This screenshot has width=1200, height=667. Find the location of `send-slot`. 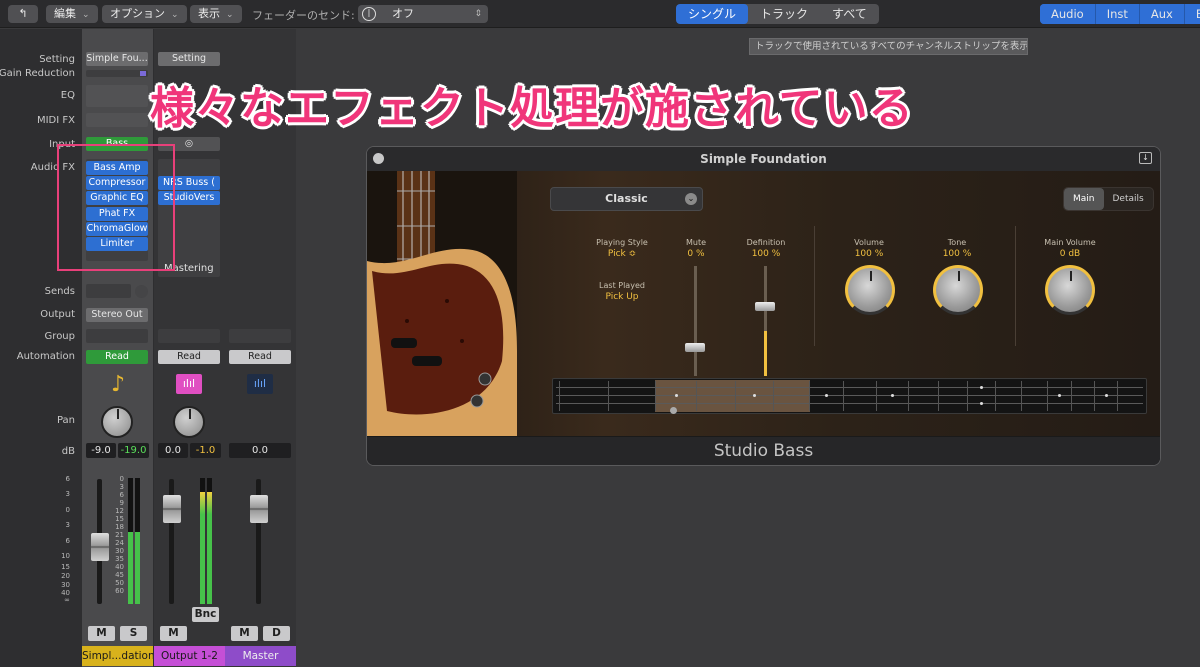

send-slot is located at coordinates (108, 291).